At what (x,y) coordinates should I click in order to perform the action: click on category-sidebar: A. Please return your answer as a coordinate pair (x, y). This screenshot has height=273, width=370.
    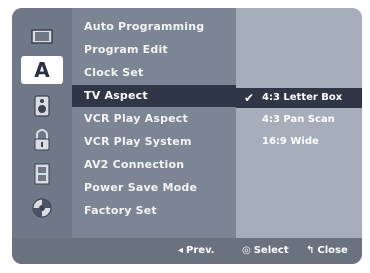
    Looking at the image, I should click on (42, 123).